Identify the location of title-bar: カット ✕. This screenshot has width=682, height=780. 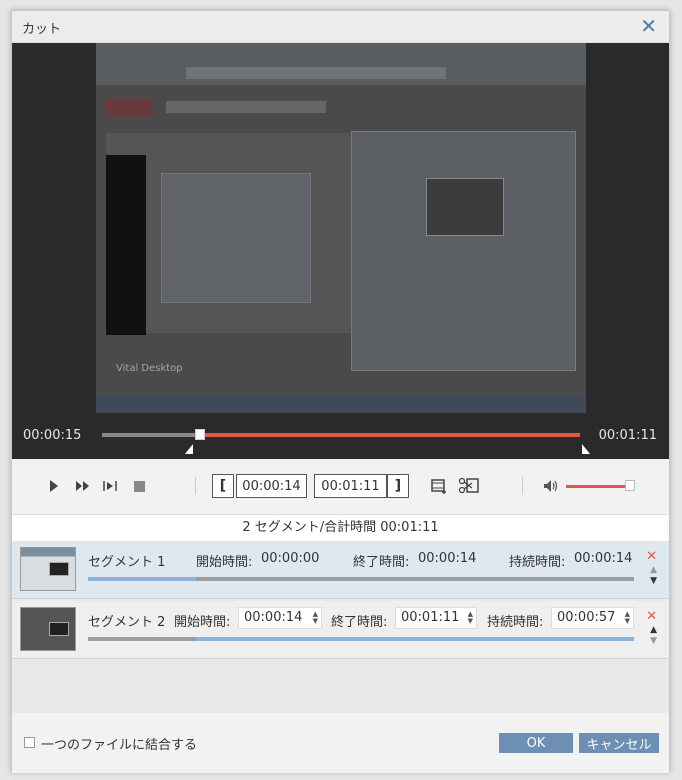
(340, 27).